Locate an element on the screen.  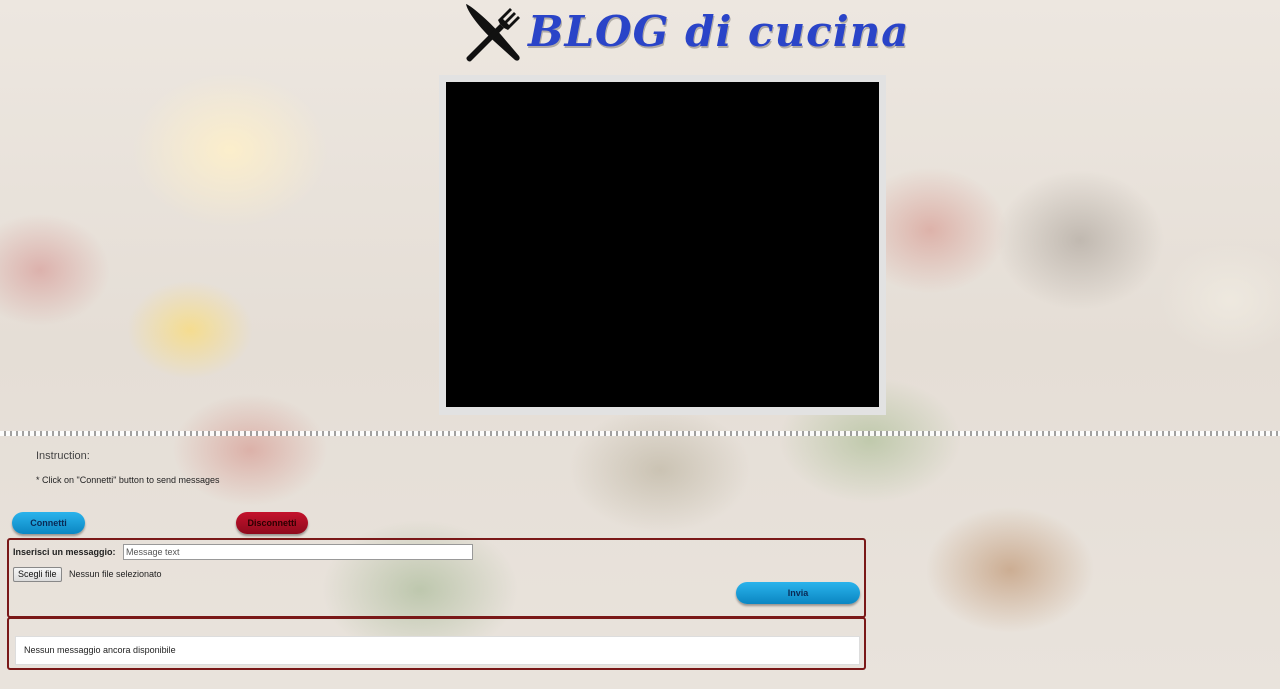
file-status: Nessun file selezionato is located at coordinates (115, 574).